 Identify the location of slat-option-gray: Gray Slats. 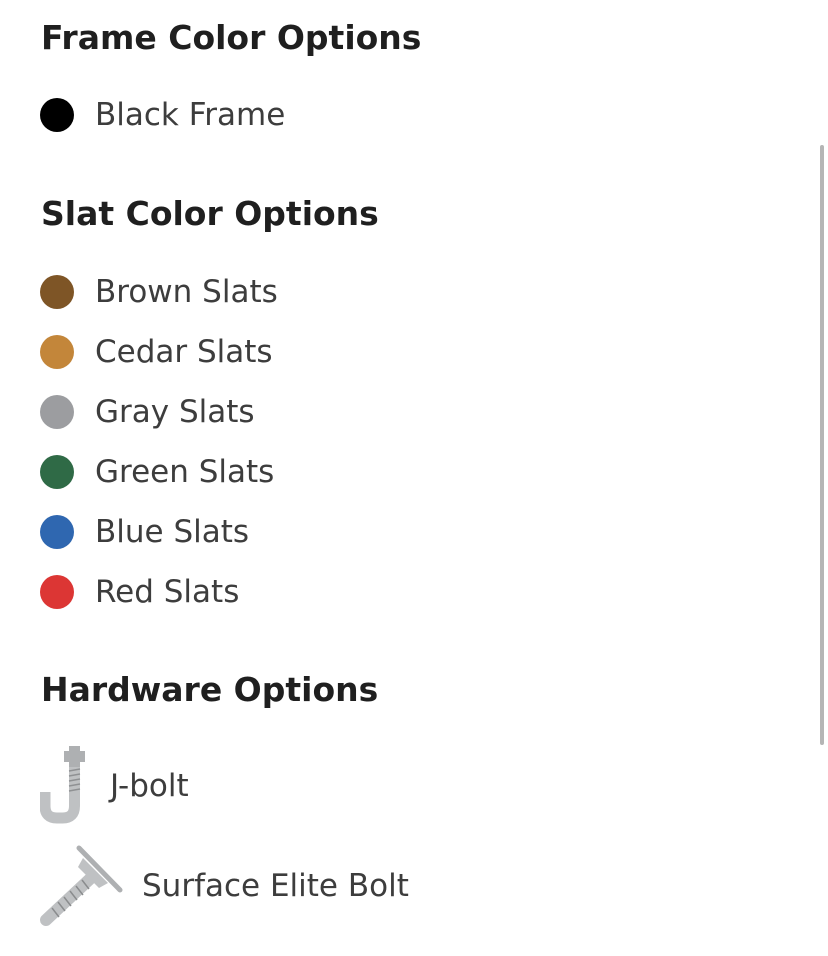
(147, 412).